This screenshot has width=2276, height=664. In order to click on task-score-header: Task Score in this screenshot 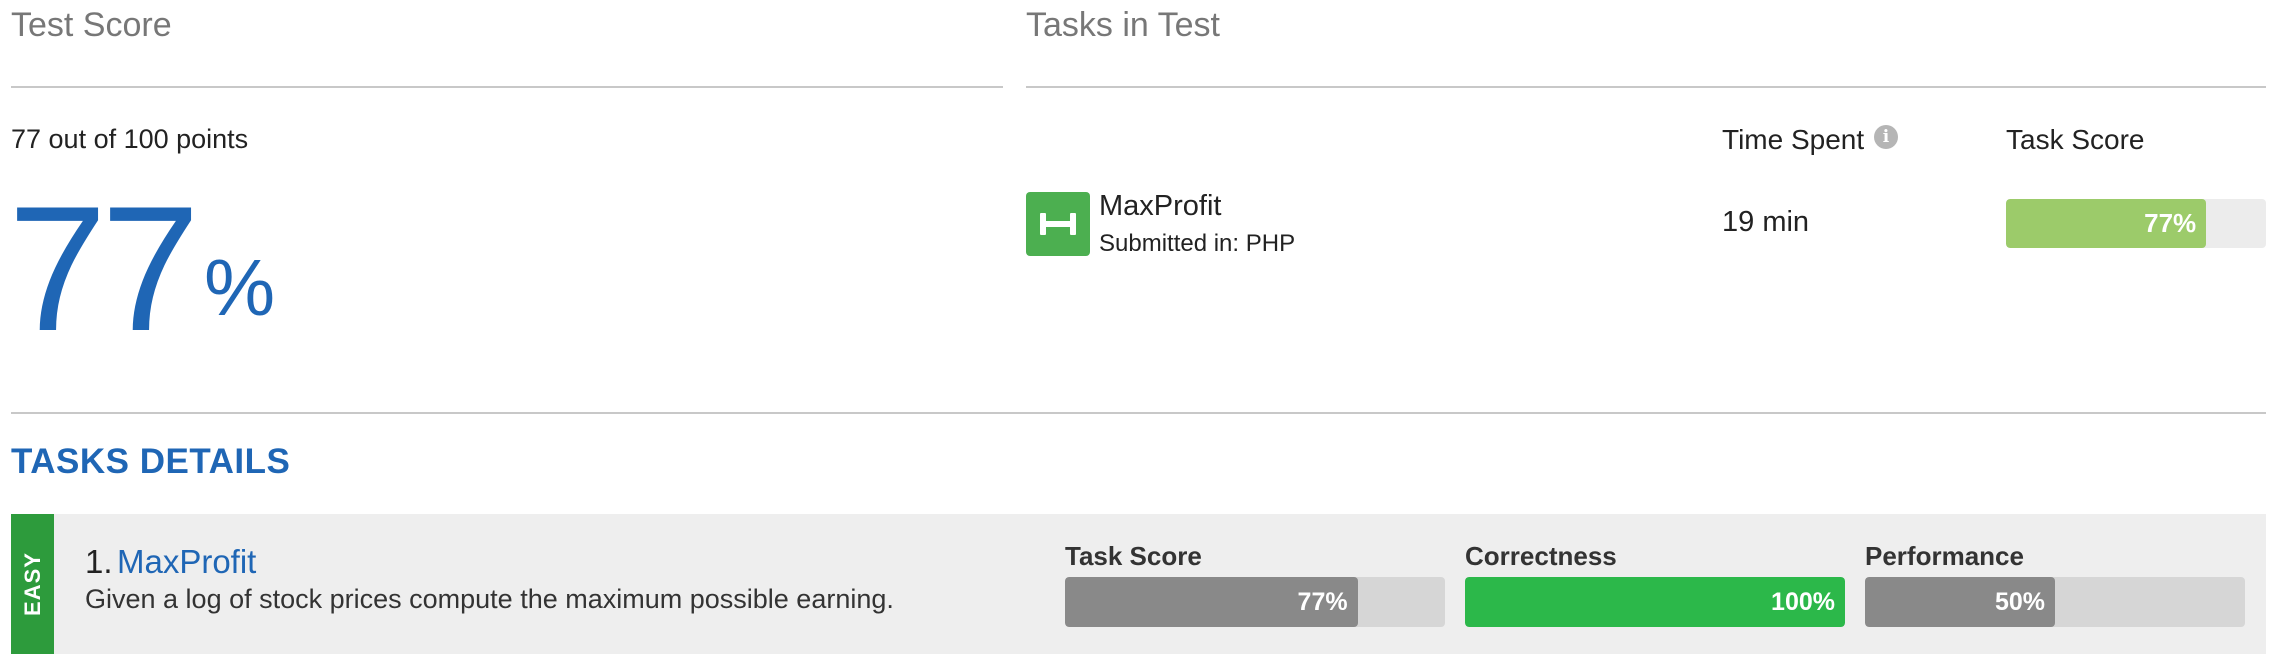, I will do `click(2075, 139)`.